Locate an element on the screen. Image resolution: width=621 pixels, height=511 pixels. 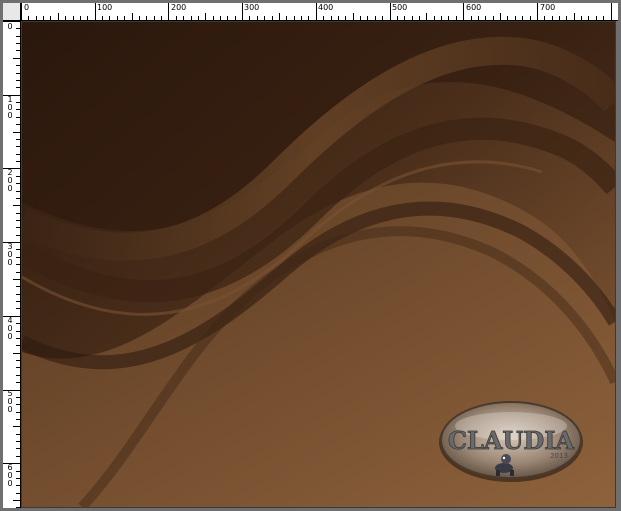
horizontal-ruler: 0 100 200 300 400 500 600 700 is located at coordinates (319, 12).